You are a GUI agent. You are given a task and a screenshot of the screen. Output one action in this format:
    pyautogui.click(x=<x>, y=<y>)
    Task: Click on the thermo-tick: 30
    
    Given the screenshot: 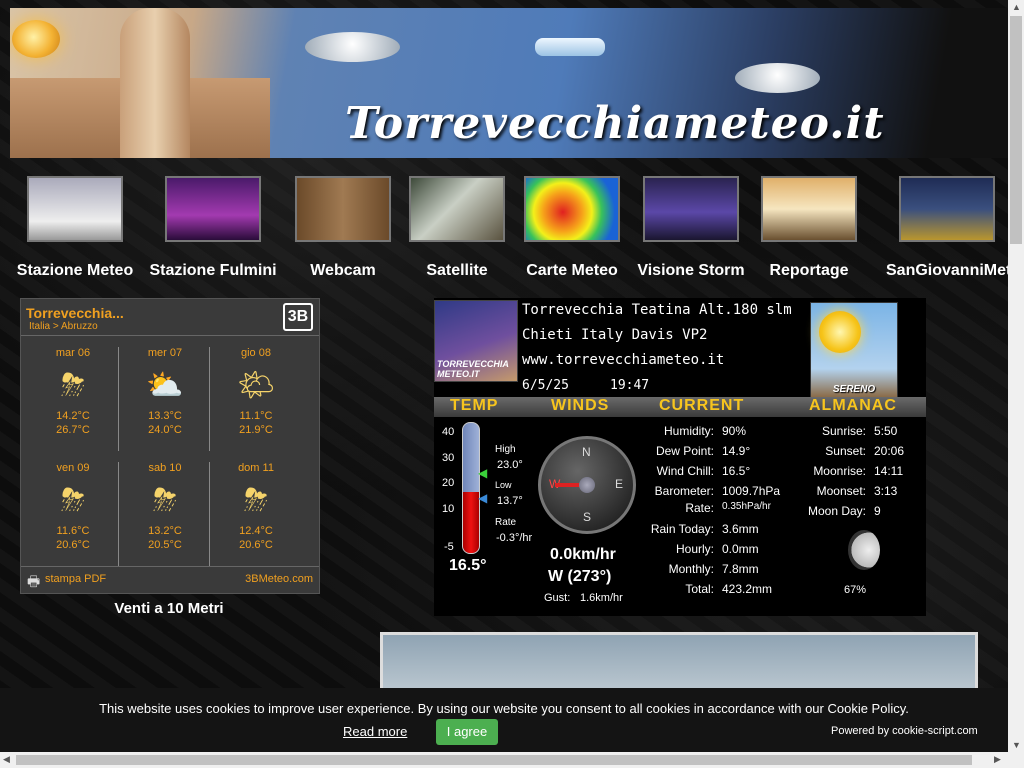 What is the action you would take?
    pyautogui.click(x=448, y=458)
    